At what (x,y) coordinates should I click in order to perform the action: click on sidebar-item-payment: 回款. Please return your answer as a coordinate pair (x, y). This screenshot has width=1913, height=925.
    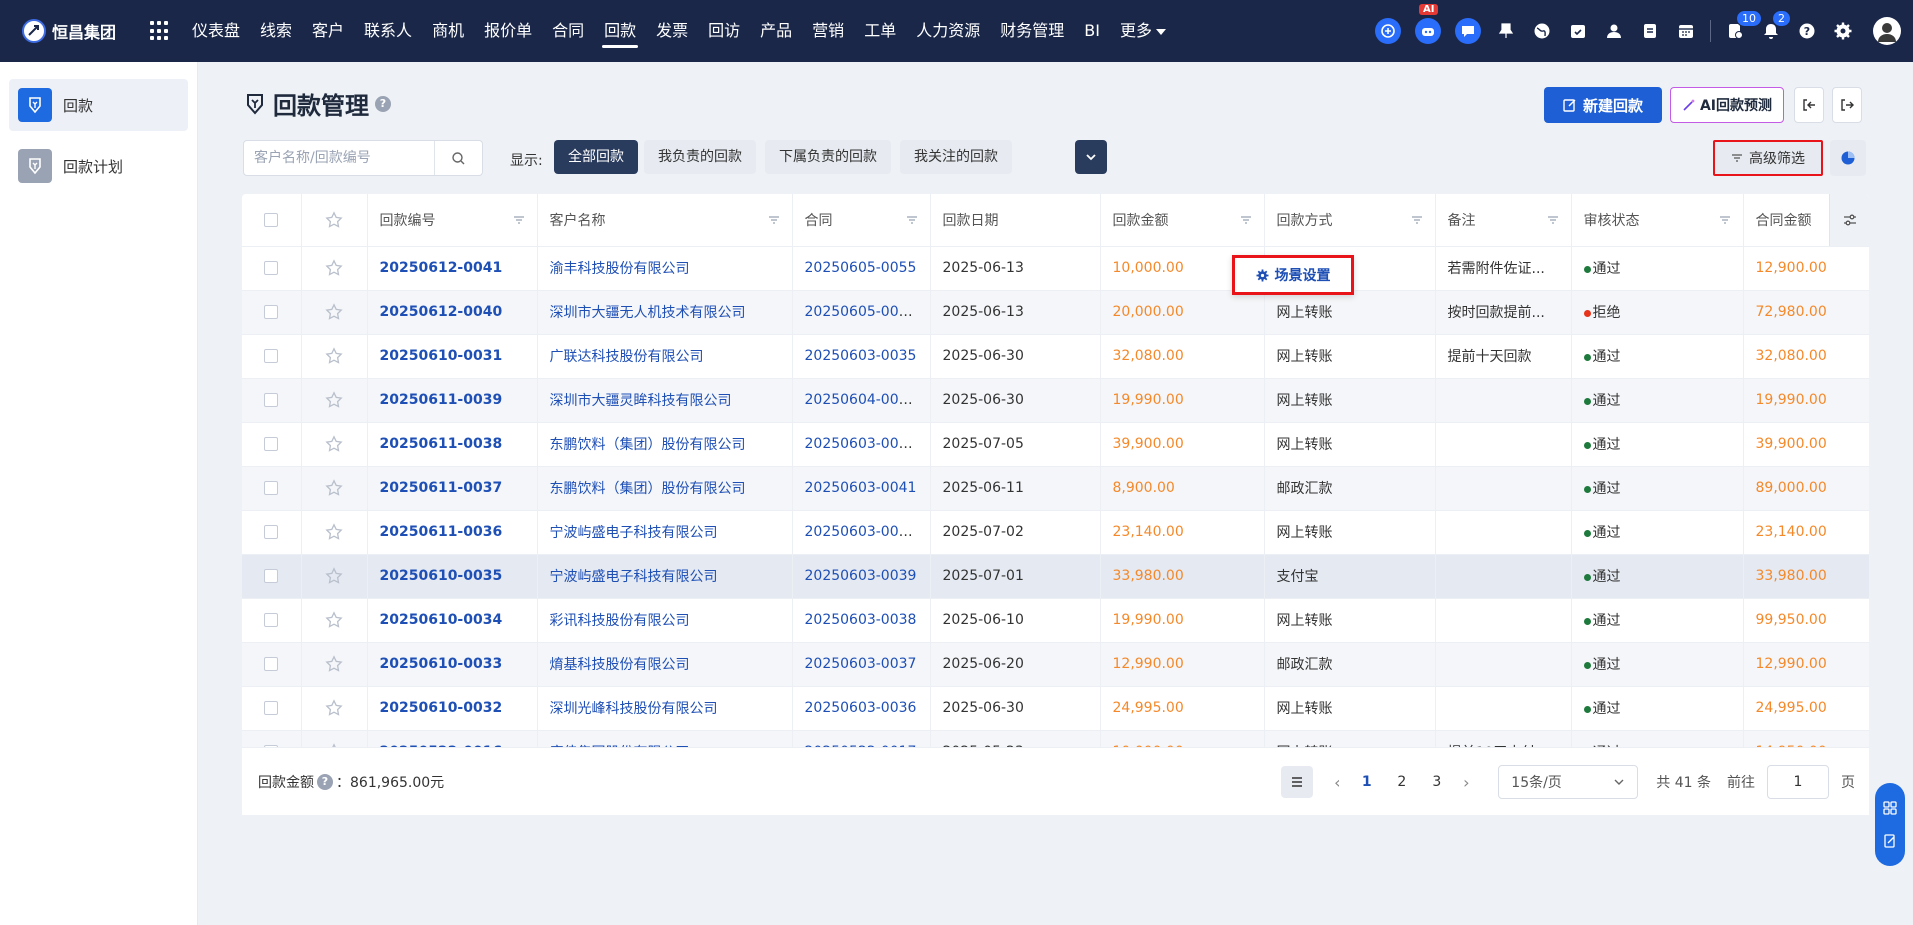
    Looking at the image, I should click on (98, 105).